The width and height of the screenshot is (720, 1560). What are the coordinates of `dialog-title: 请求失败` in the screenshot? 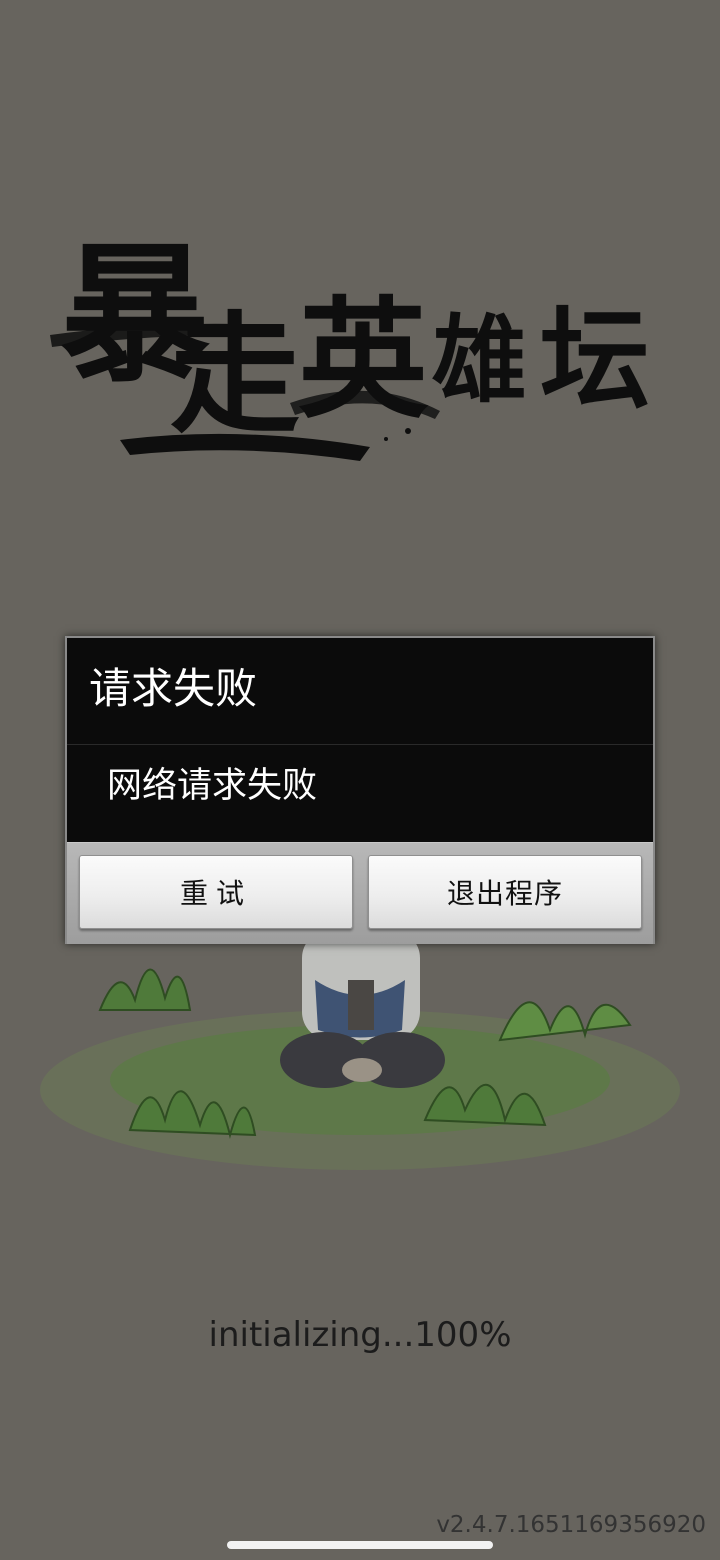 It's located at (173, 688).